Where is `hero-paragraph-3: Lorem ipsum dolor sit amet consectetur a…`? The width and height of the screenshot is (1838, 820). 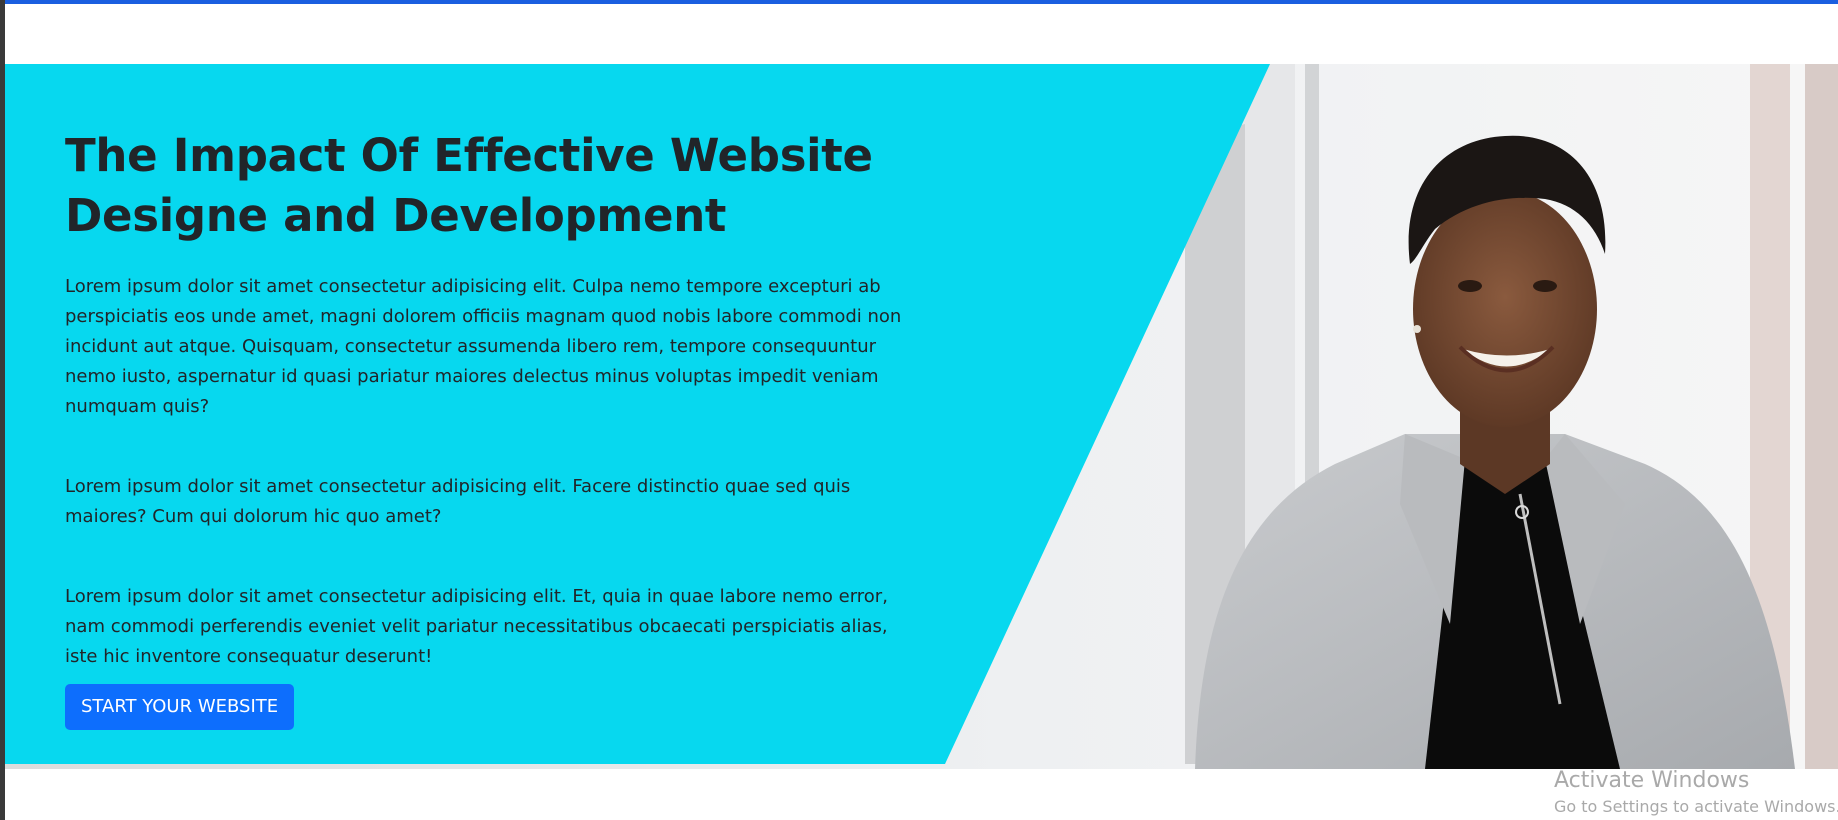
hero-paragraph-3: Lorem ipsum dolor sit amet consectetur a… is located at coordinates (476, 626).